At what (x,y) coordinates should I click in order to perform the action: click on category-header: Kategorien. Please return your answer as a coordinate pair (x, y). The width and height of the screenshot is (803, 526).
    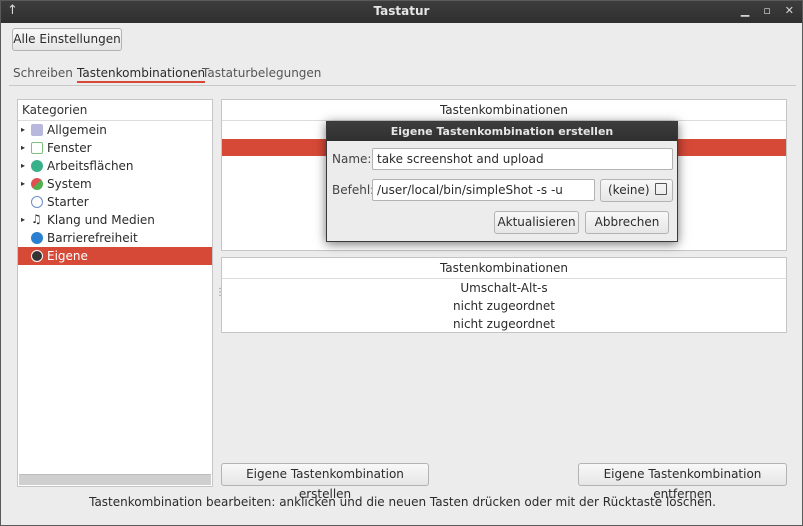
    Looking at the image, I should click on (115, 110).